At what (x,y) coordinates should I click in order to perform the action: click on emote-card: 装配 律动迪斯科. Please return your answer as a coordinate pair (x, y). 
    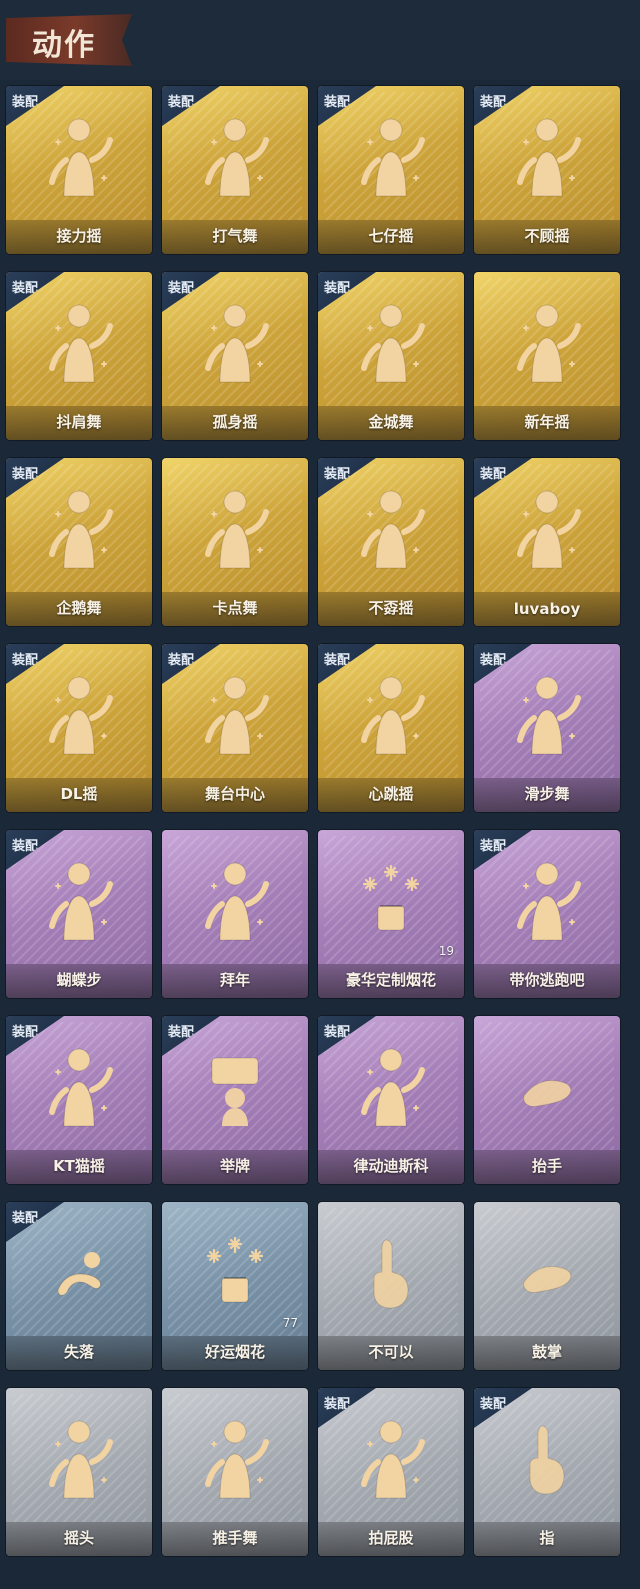
    Looking at the image, I should click on (391, 1100).